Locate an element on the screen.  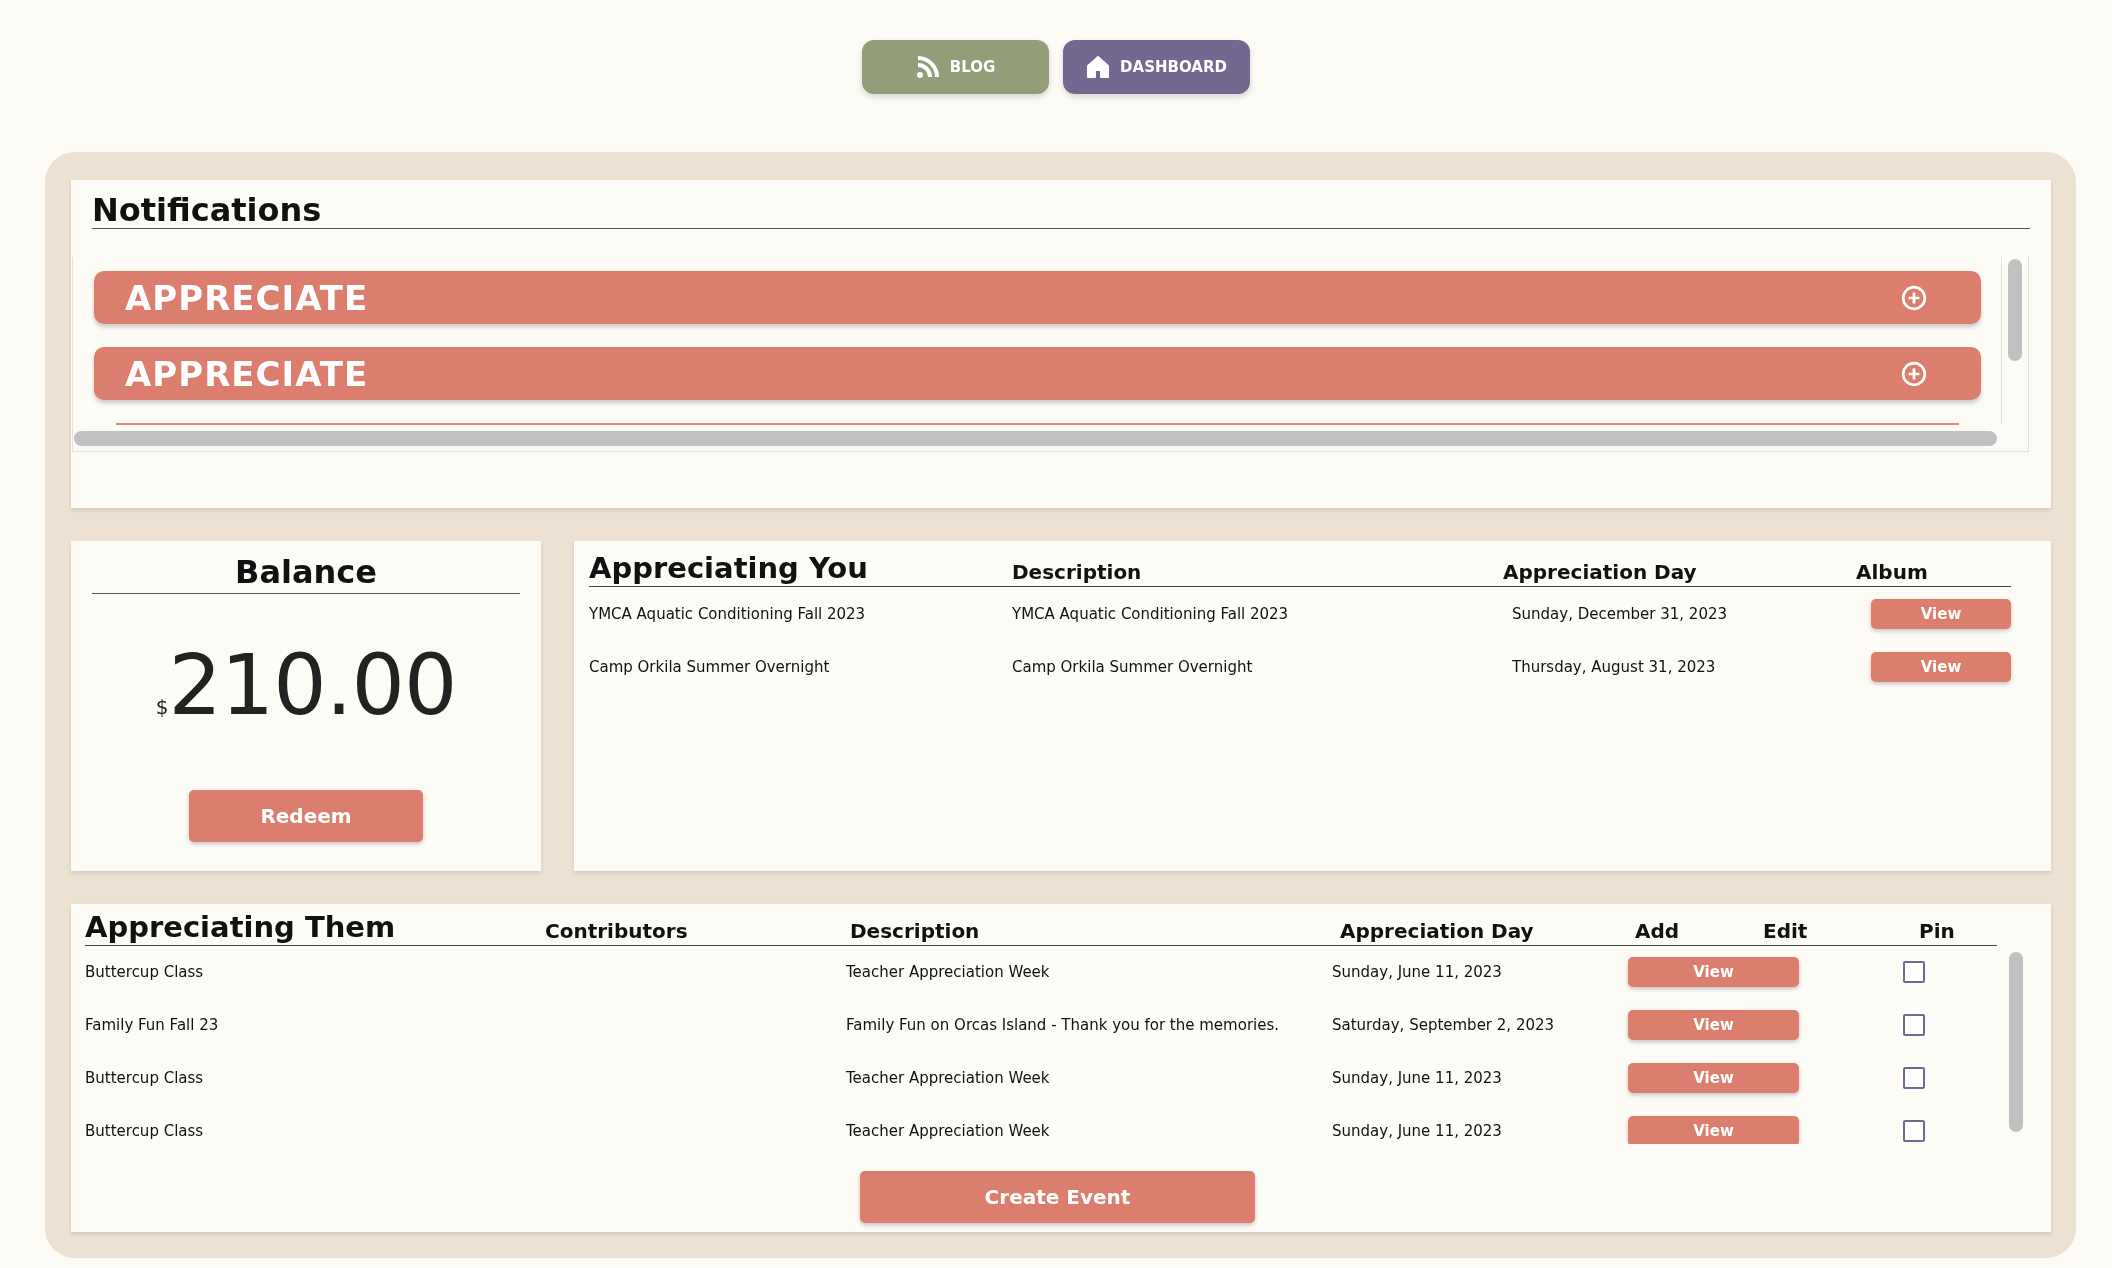
home-icon is located at coordinates (1098, 67).